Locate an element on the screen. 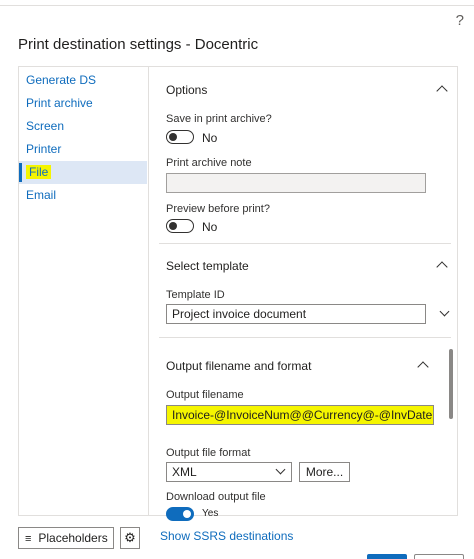  nav-item-label: Email is located at coordinates (41, 195).